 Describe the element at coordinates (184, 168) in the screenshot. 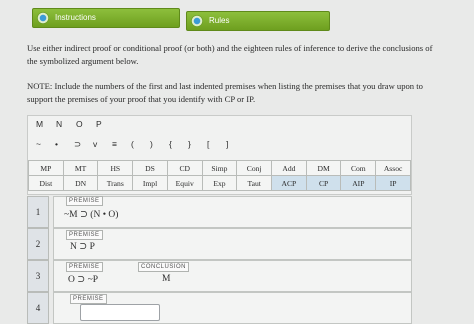

I see `rule-button-cd: CD` at that location.